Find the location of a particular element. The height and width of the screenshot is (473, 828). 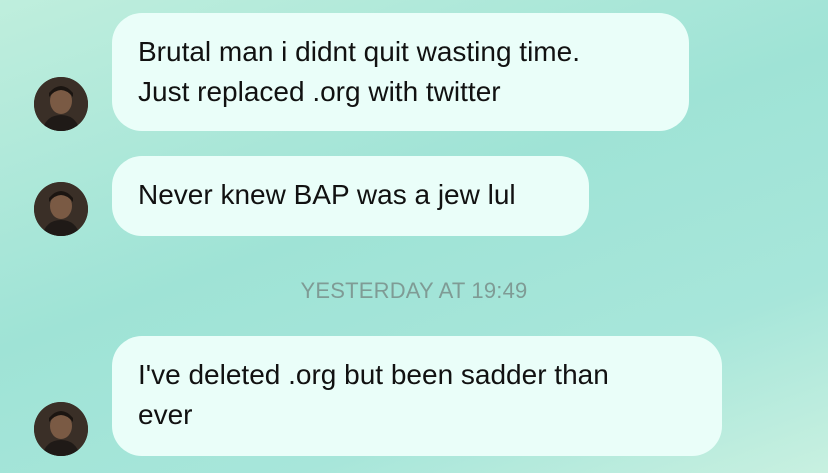

message-text-line: Never knew BAP was a jew lul is located at coordinates (327, 194).